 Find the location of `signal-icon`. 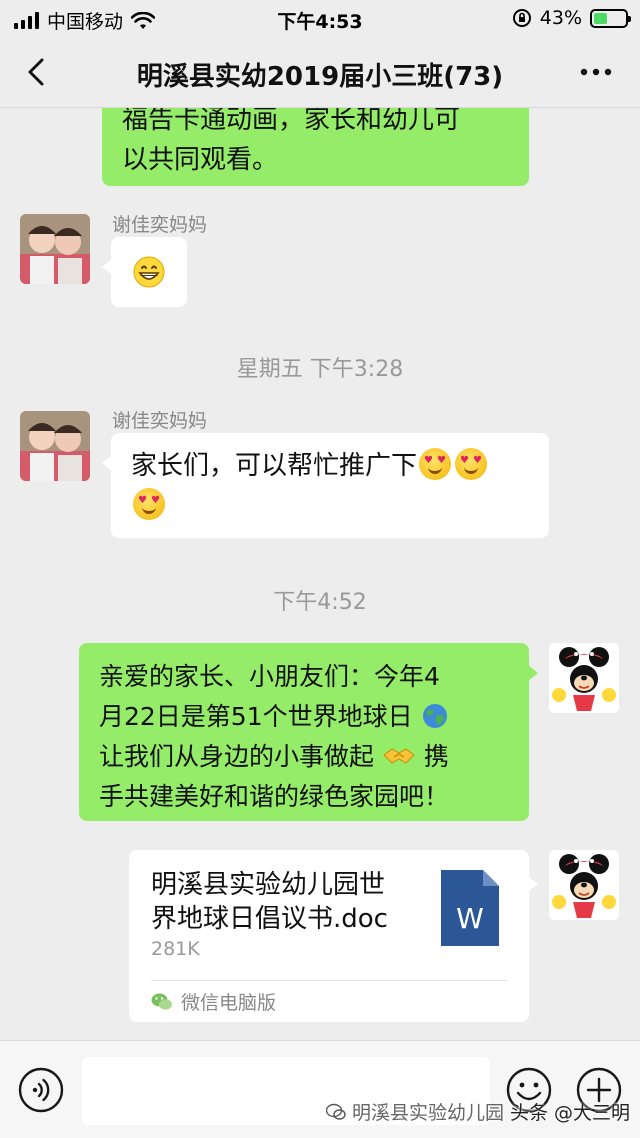

signal-icon is located at coordinates (26, 20).